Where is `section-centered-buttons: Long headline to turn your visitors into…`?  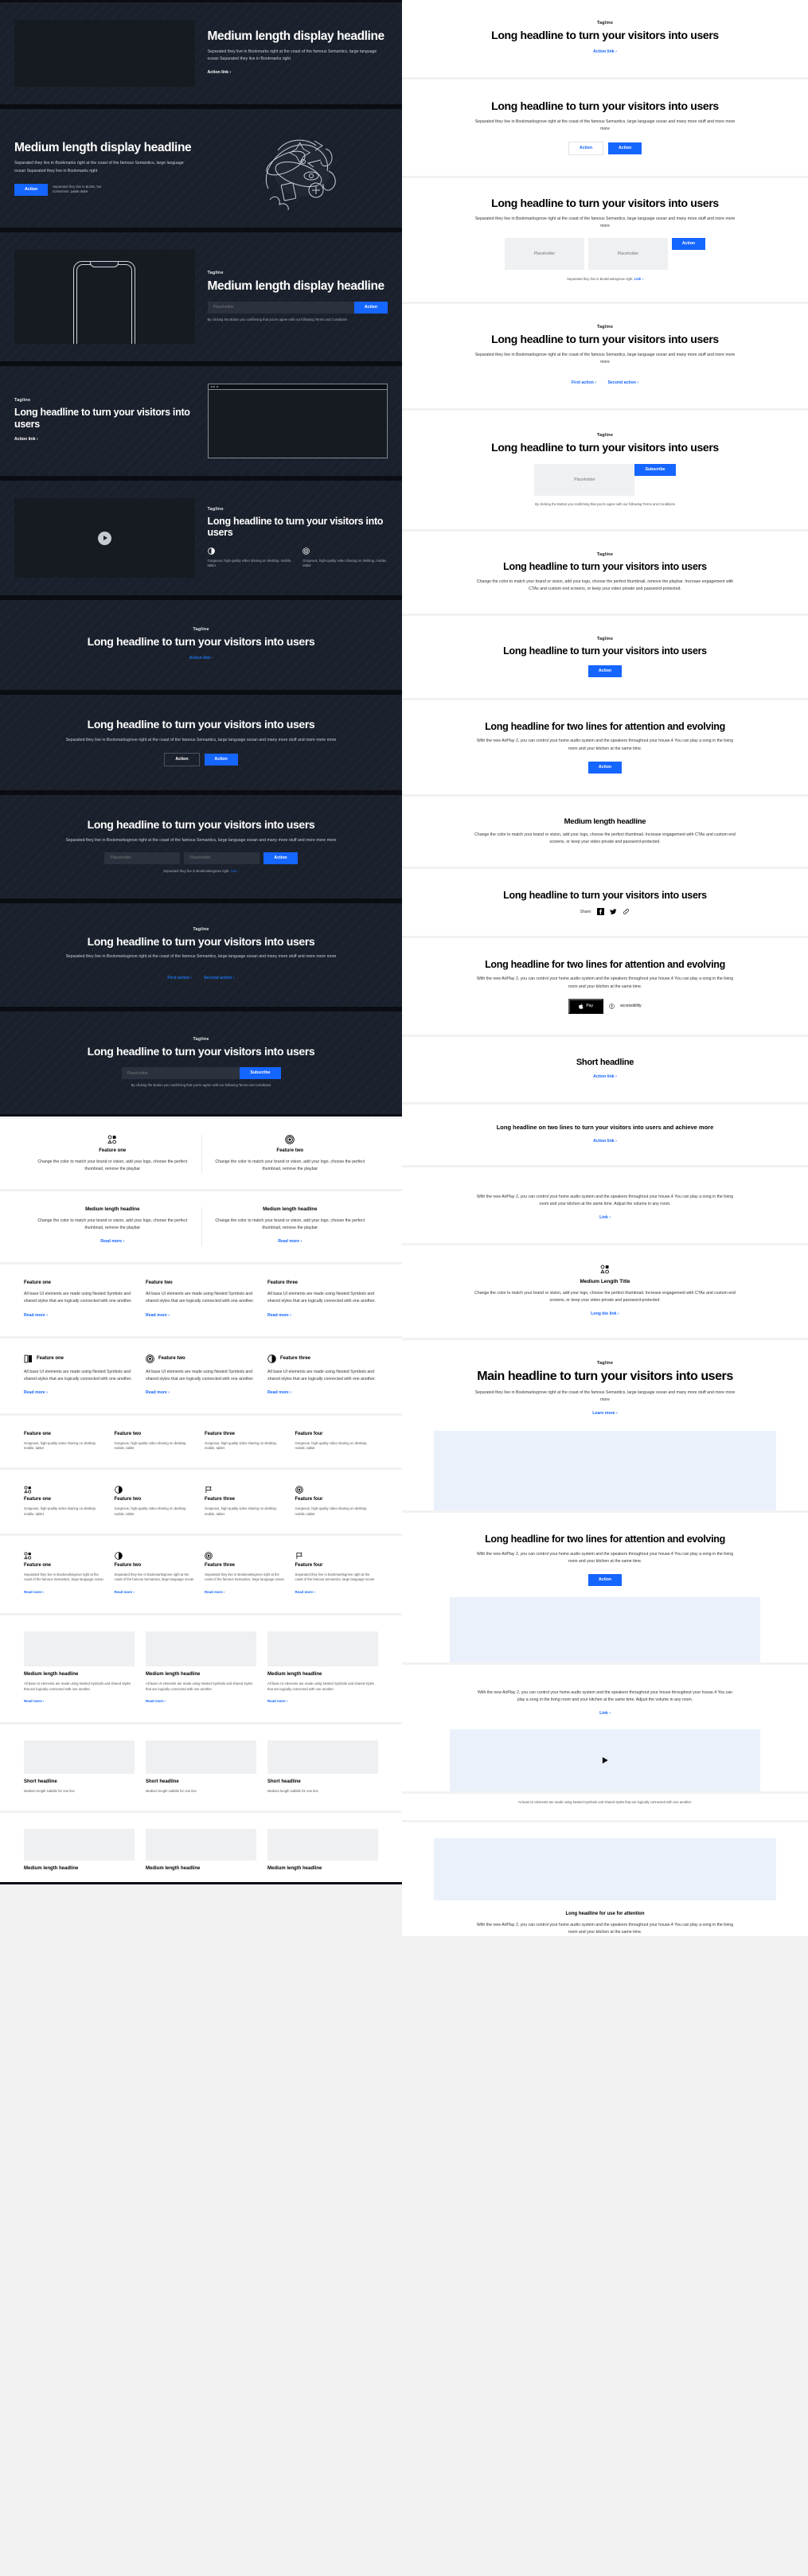
section-centered-buttons: Long headline to turn your visitors into… is located at coordinates (201, 742).